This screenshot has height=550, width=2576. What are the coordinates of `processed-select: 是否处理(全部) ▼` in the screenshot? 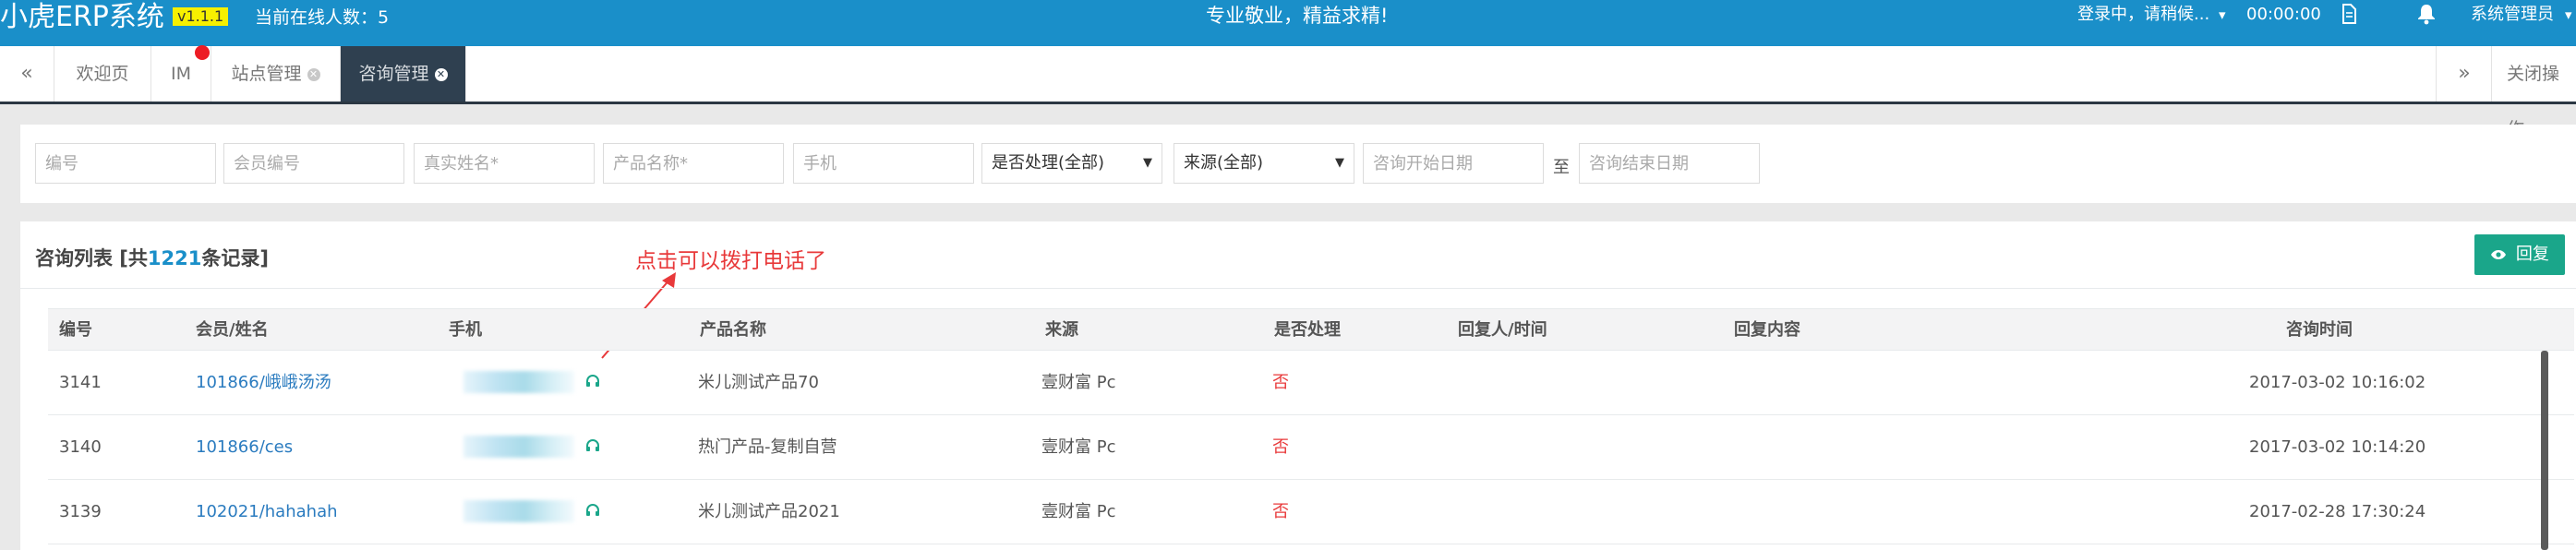 It's located at (1071, 163).